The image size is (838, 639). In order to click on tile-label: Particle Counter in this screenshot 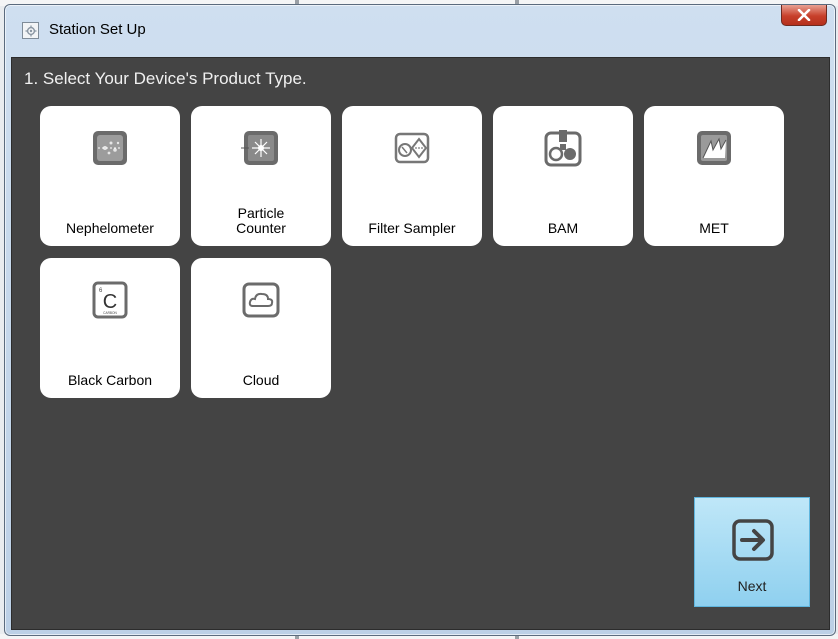, I will do `click(261, 220)`.